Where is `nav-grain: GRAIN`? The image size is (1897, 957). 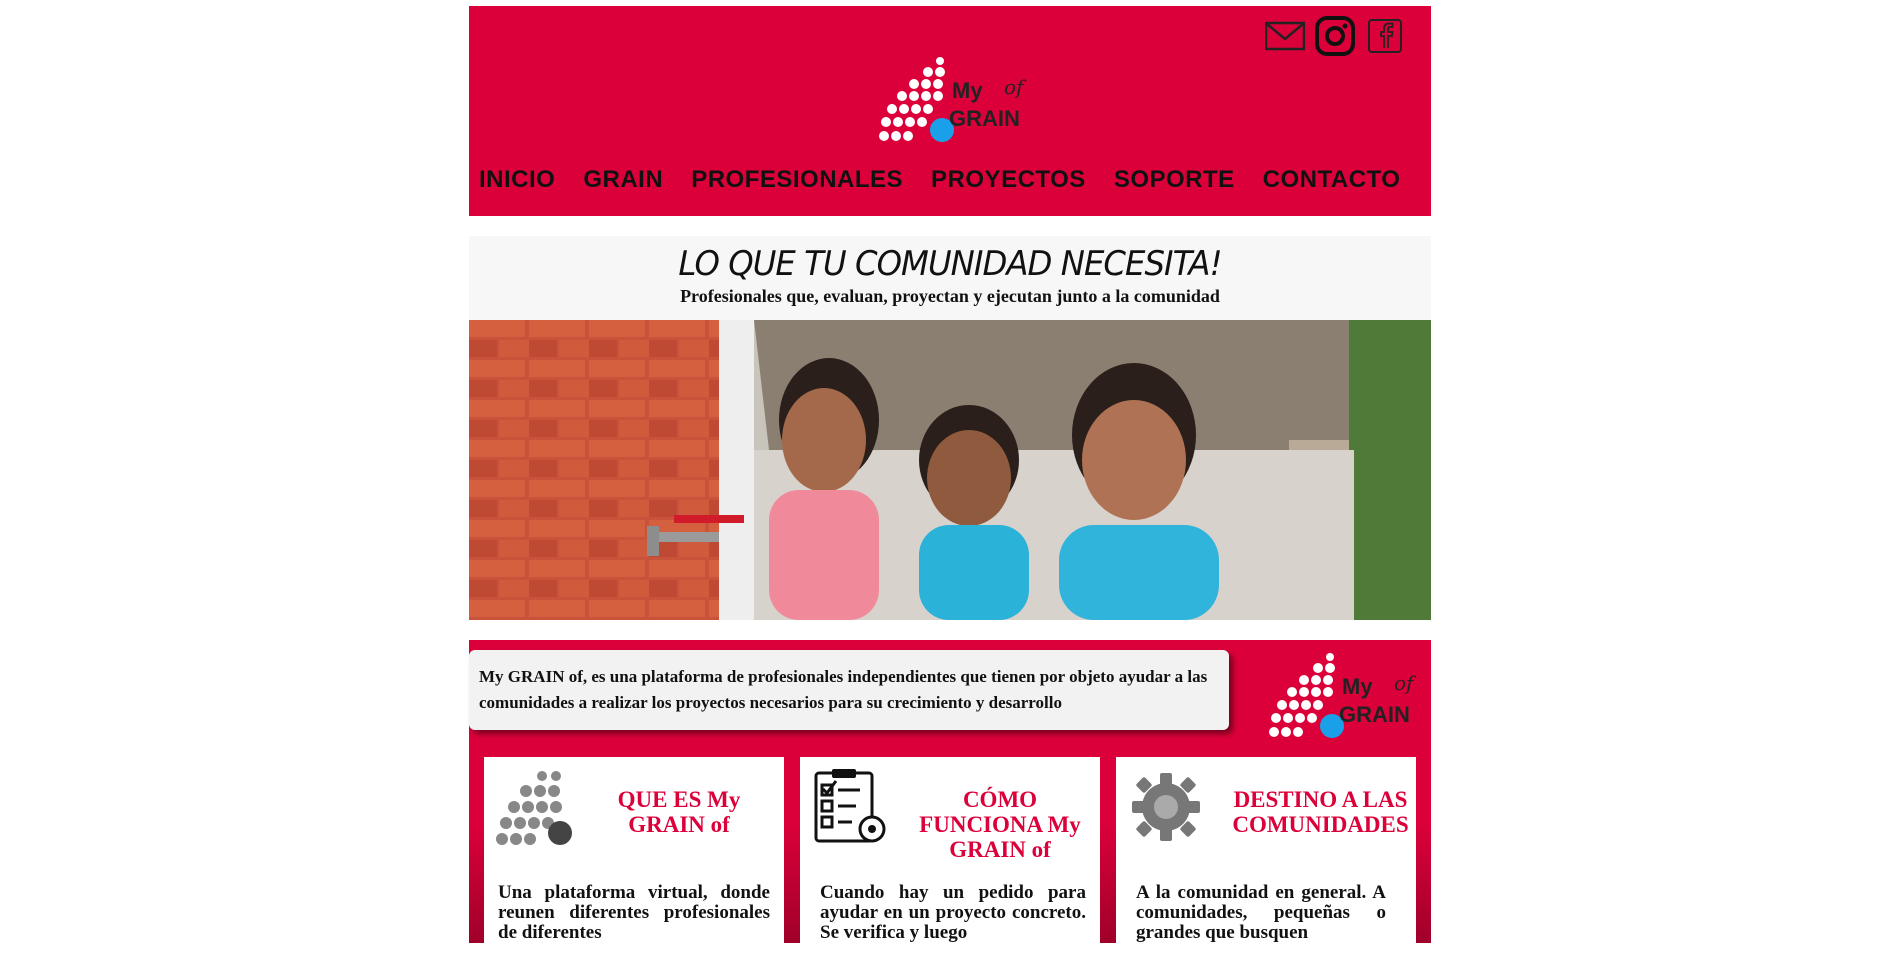
nav-grain: GRAIN is located at coordinates (623, 180).